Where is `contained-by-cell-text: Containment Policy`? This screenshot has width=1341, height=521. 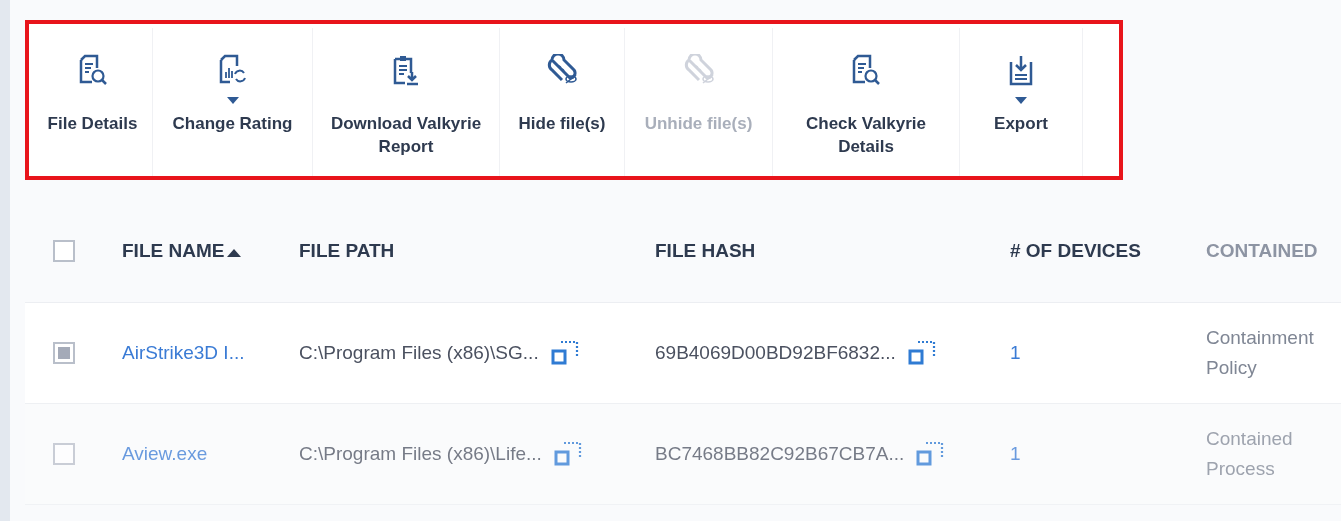
contained-by-cell-text: Containment Policy is located at coordinates (1260, 353).